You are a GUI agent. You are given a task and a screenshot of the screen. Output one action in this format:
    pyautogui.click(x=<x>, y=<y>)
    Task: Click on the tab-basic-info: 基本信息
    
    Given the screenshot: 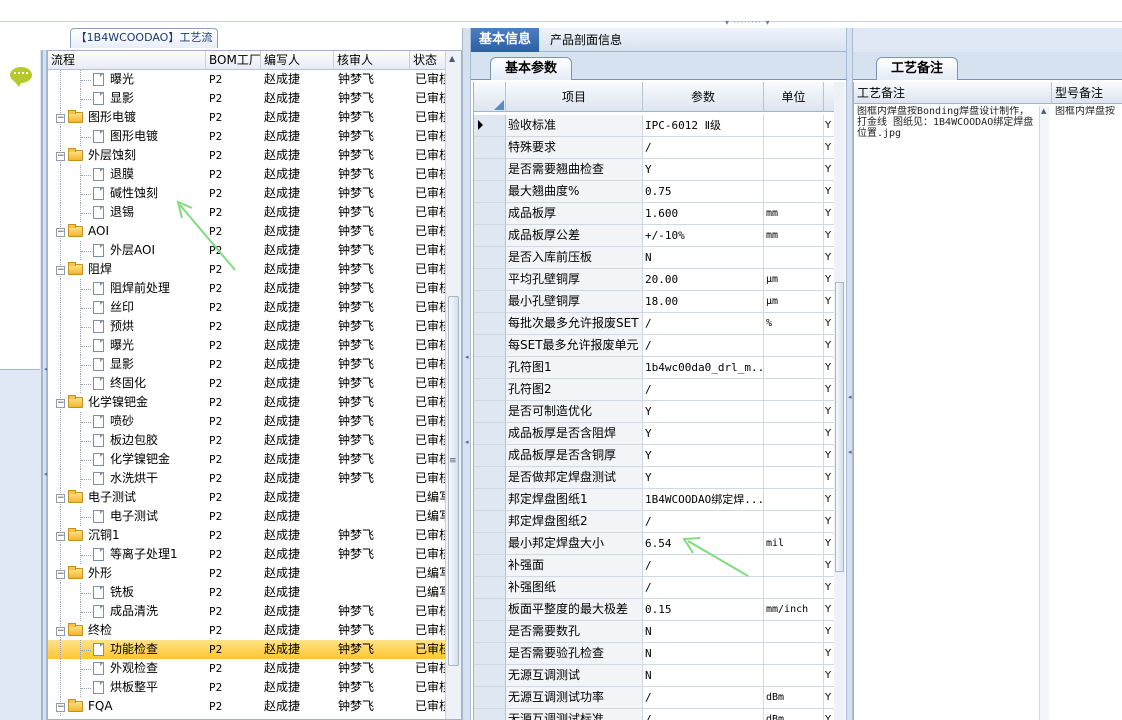 What is the action you would take?
    pyautogui.click(x=505, y=40)
    